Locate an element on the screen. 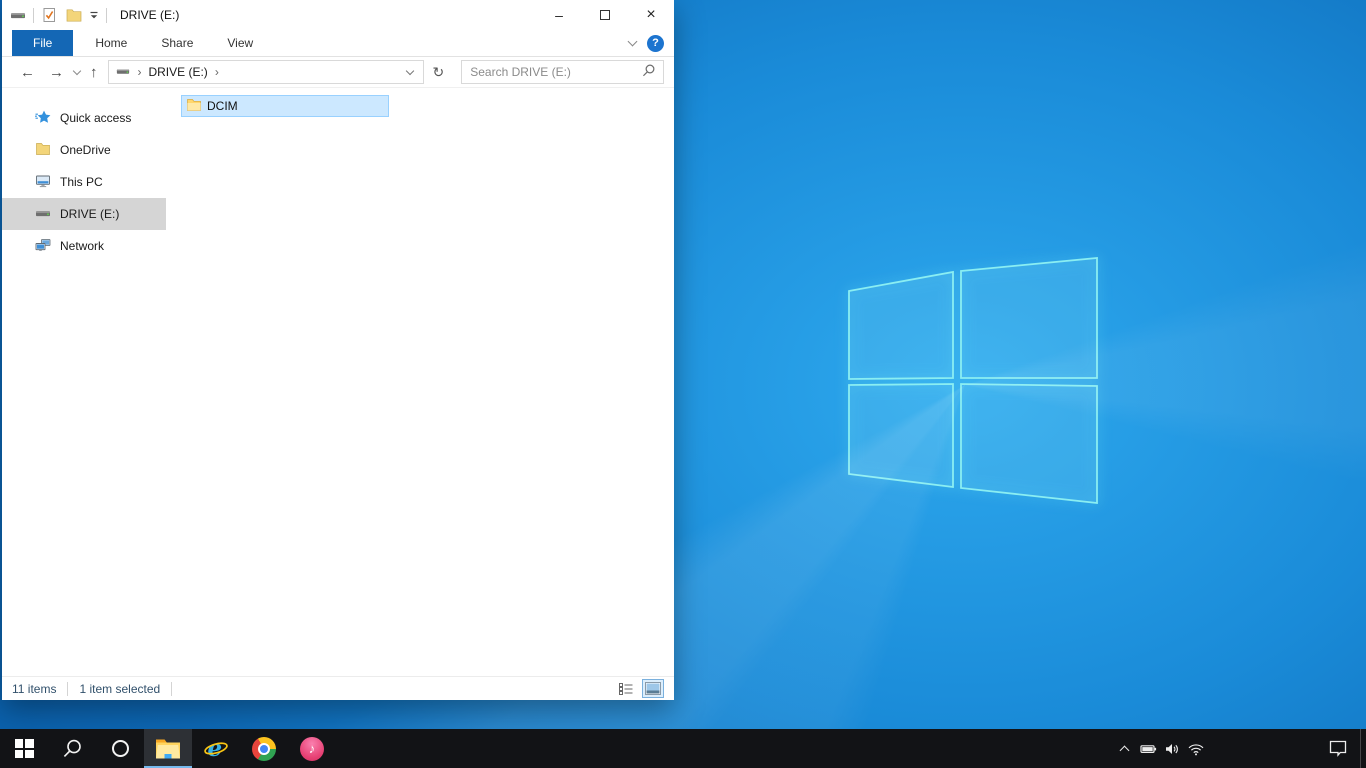 This screenshot has height=768, width=1366. start-button is located at coordinates (24, 748).